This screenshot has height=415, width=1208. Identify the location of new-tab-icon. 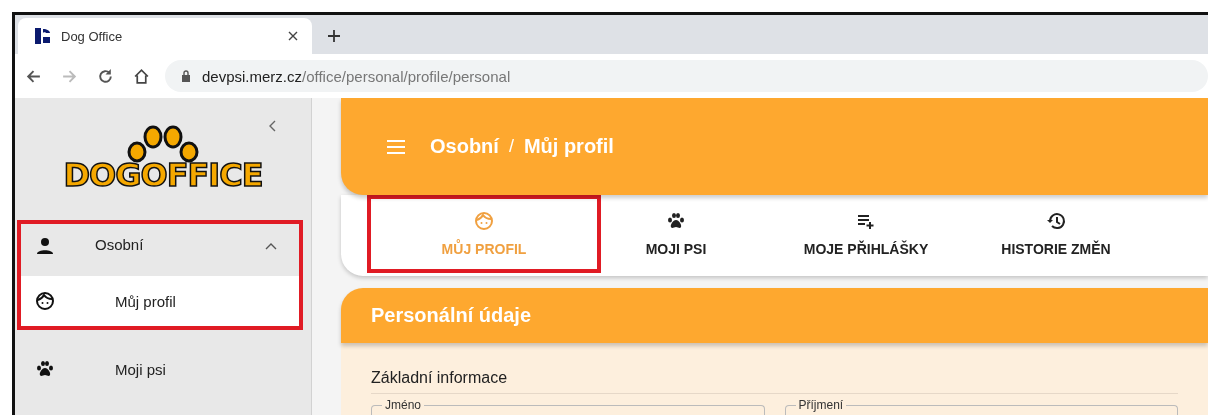
(334, 36).